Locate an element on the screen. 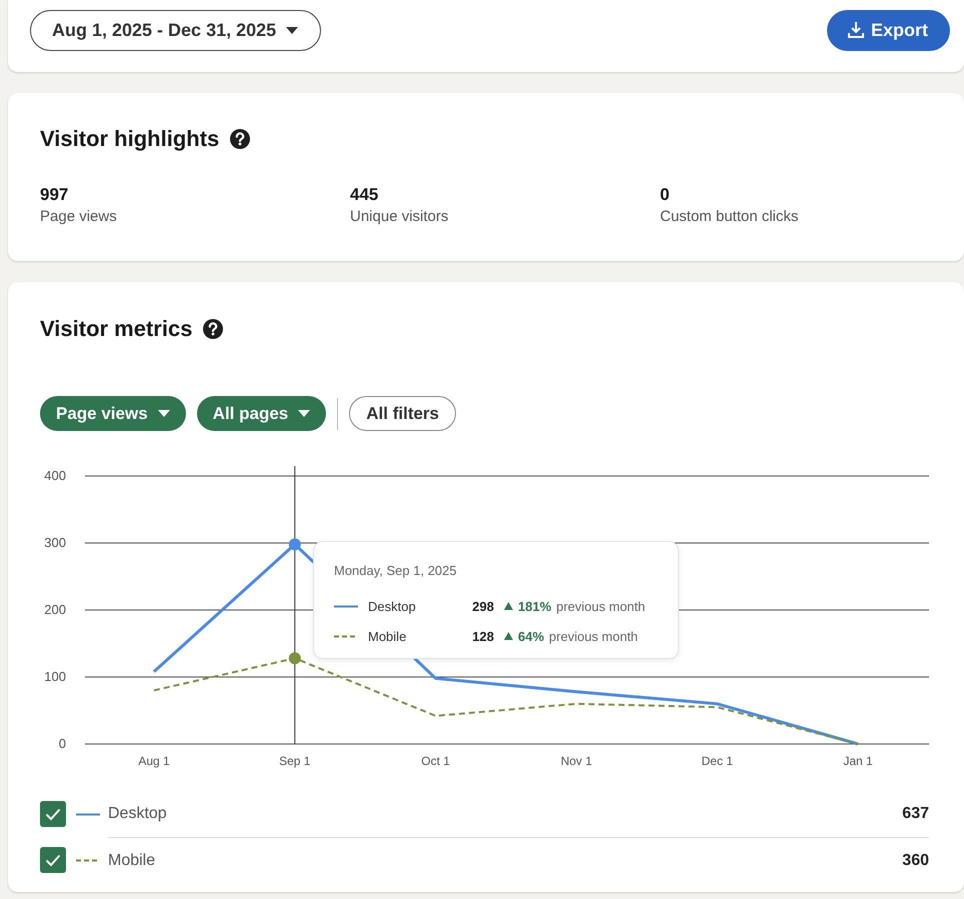  legend-total: 360 is located at coordinates (915, 861).